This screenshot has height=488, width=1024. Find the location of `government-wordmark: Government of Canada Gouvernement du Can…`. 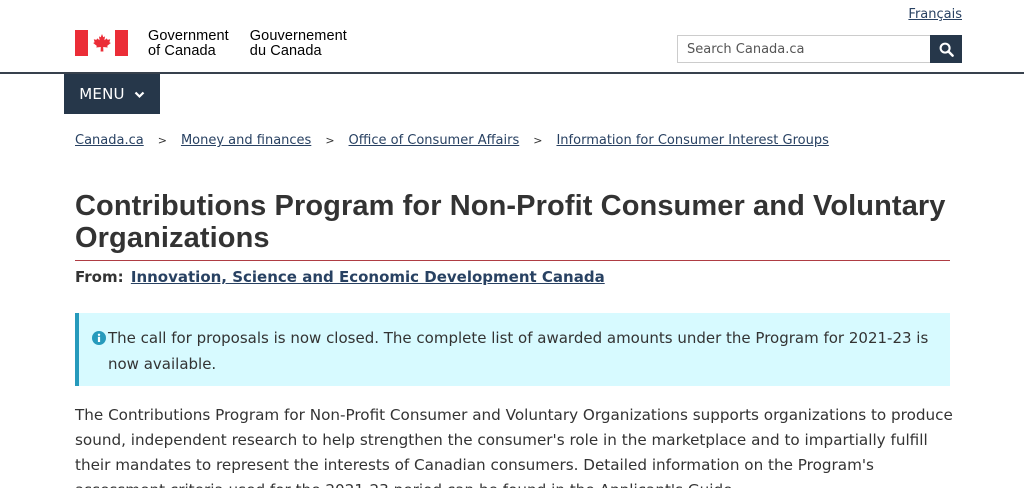

government-wordmark: Government of Canada Gouvernement du Can… is located at coordinates (247, 44).